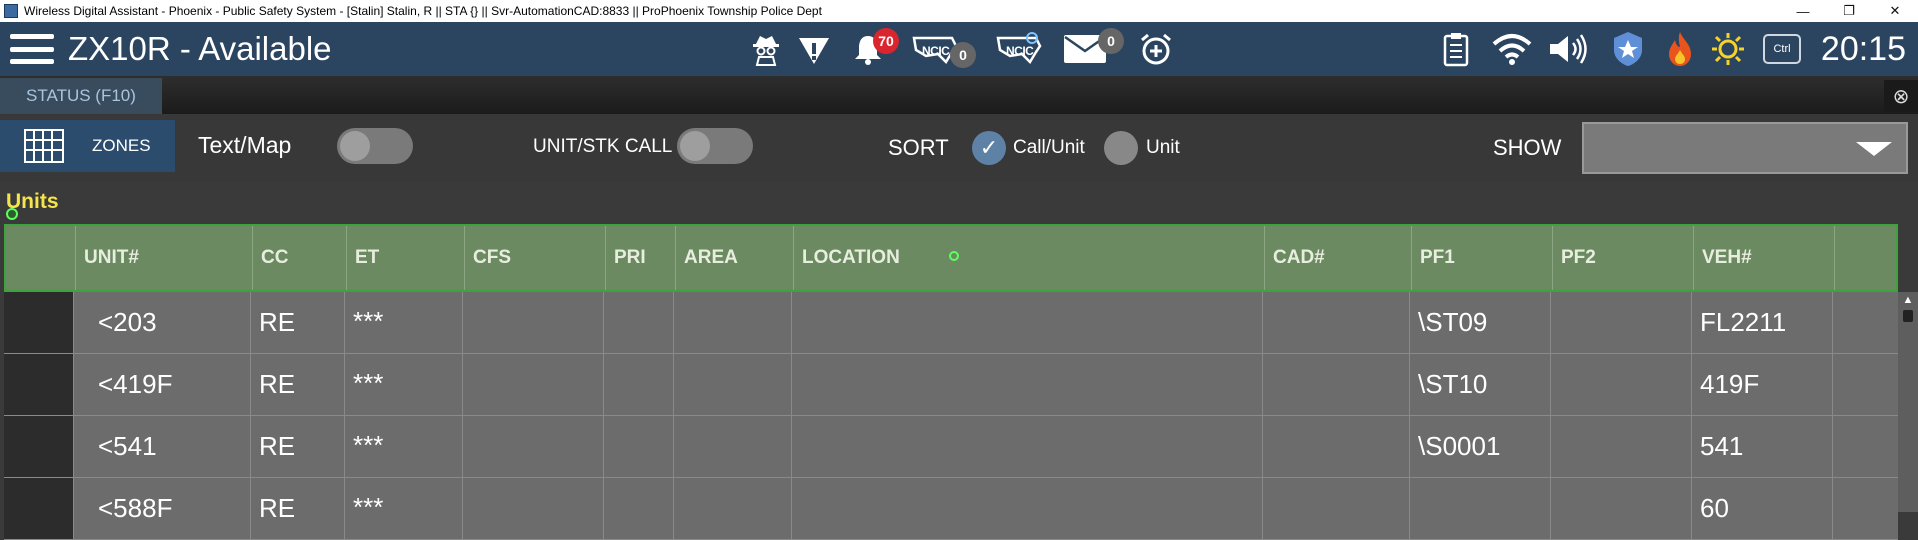 This screenshot has height=540, width=1918. What do you see at coordinates (1680, 49) in the screenshot?
I see `fire-icon` at bounding box center [1680, 49].